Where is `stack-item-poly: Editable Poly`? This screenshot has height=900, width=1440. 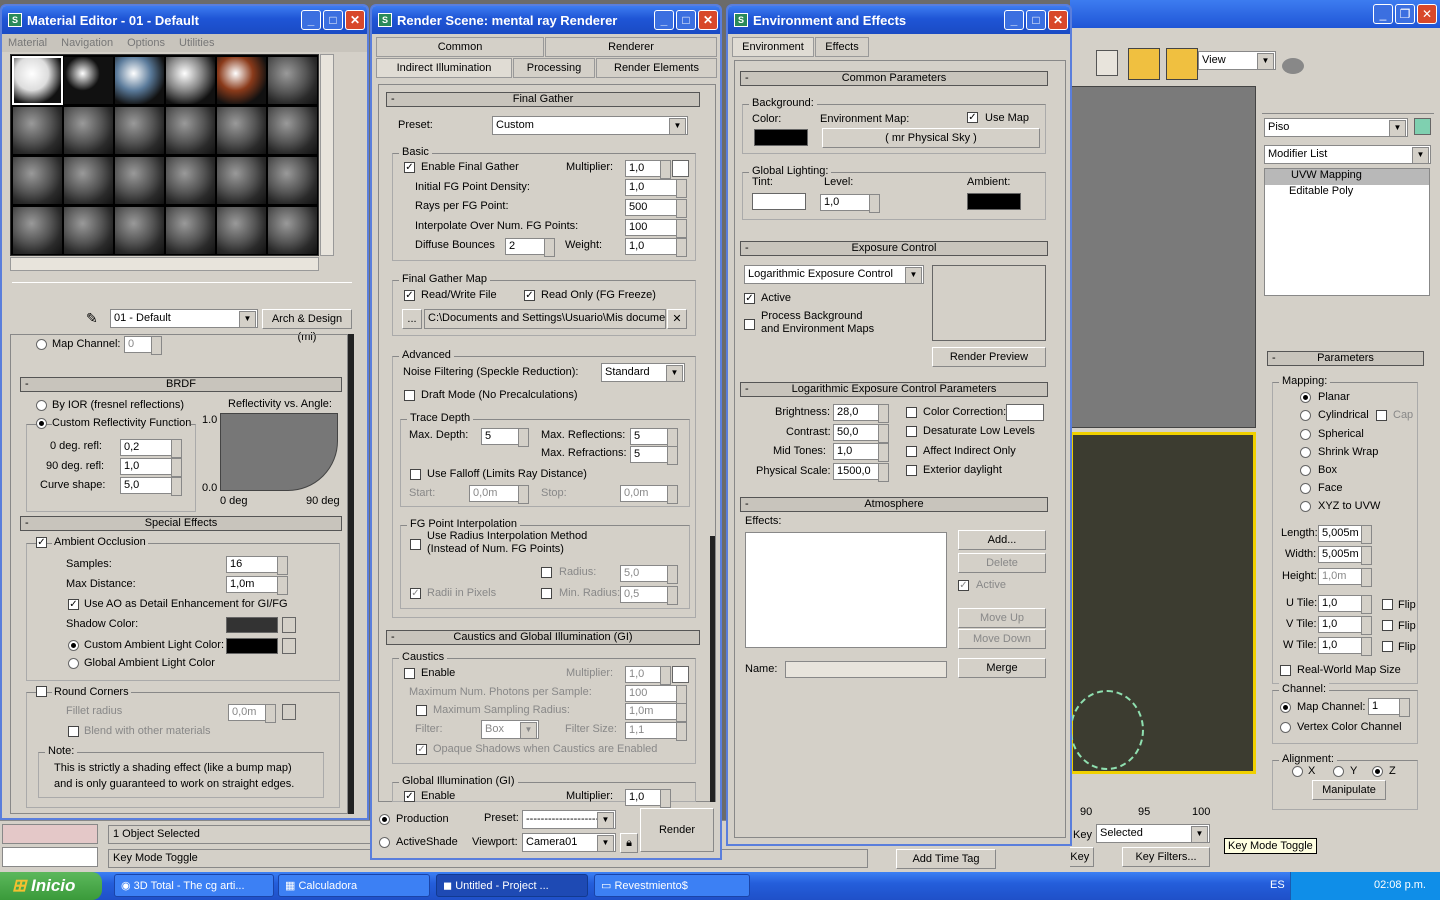
stack-item-poly: Editable Poly is located at coordinates (1347, 193).